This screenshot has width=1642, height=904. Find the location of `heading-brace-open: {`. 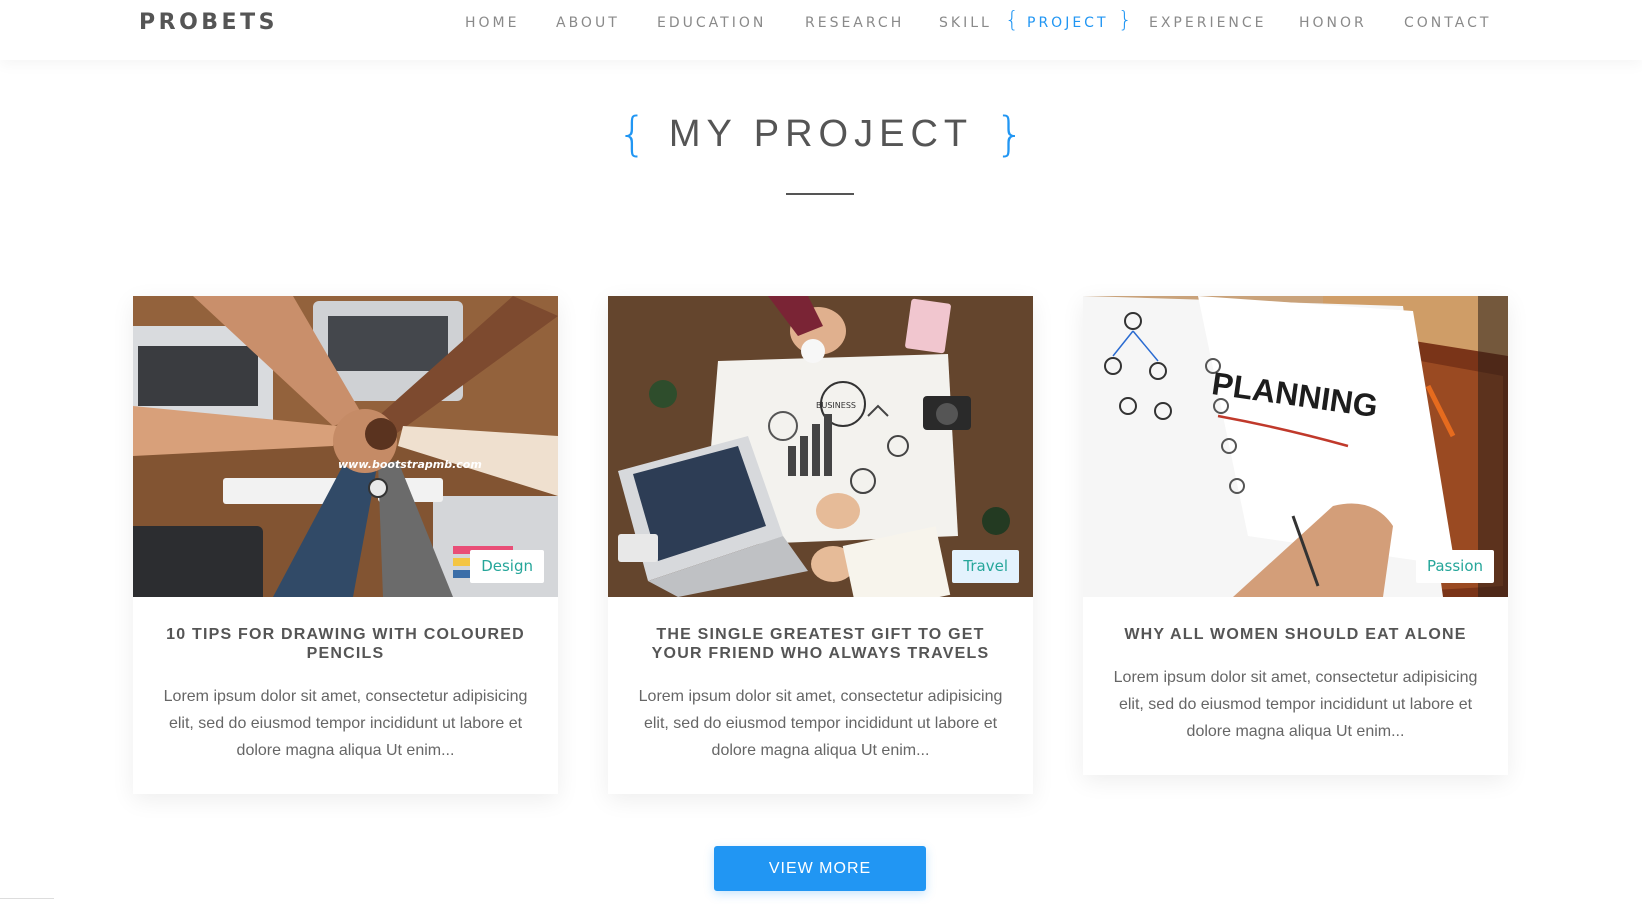

heading-brace-open: { is located at coordinates (632, 134).